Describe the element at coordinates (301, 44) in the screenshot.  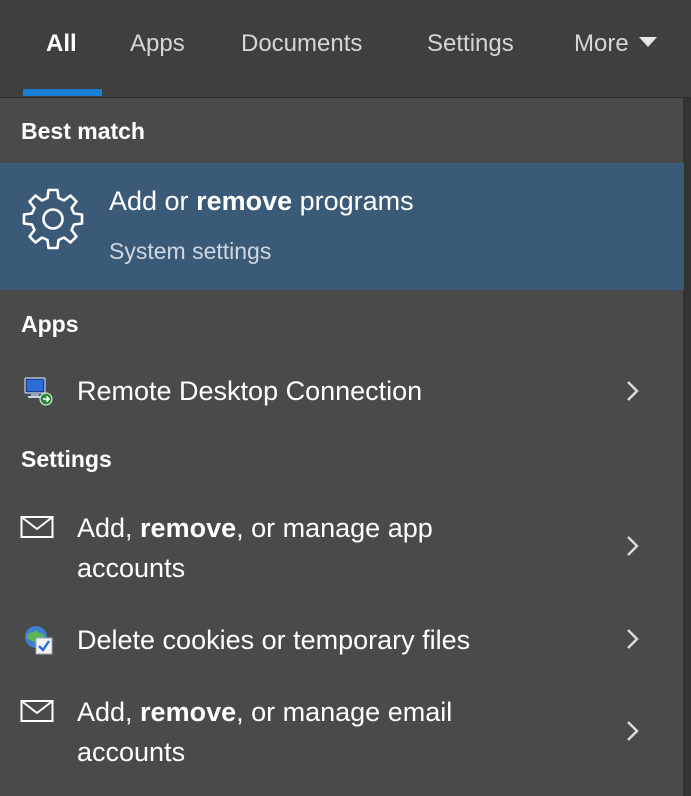
I see `tab-documents: Documents` at that location.